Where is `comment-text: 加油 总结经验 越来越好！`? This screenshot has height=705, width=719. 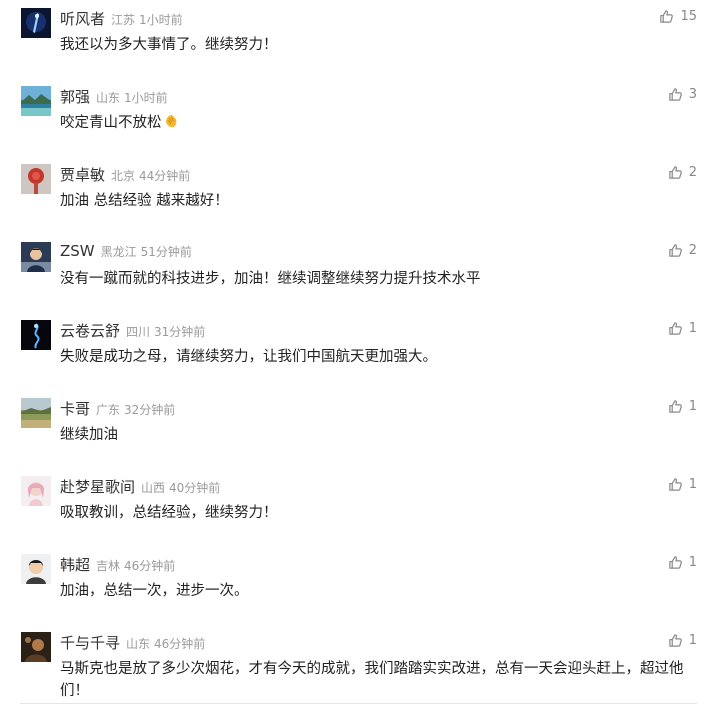 comment-text: 加油 总结经验 越来越好！ is located at coordinates (144, 201).